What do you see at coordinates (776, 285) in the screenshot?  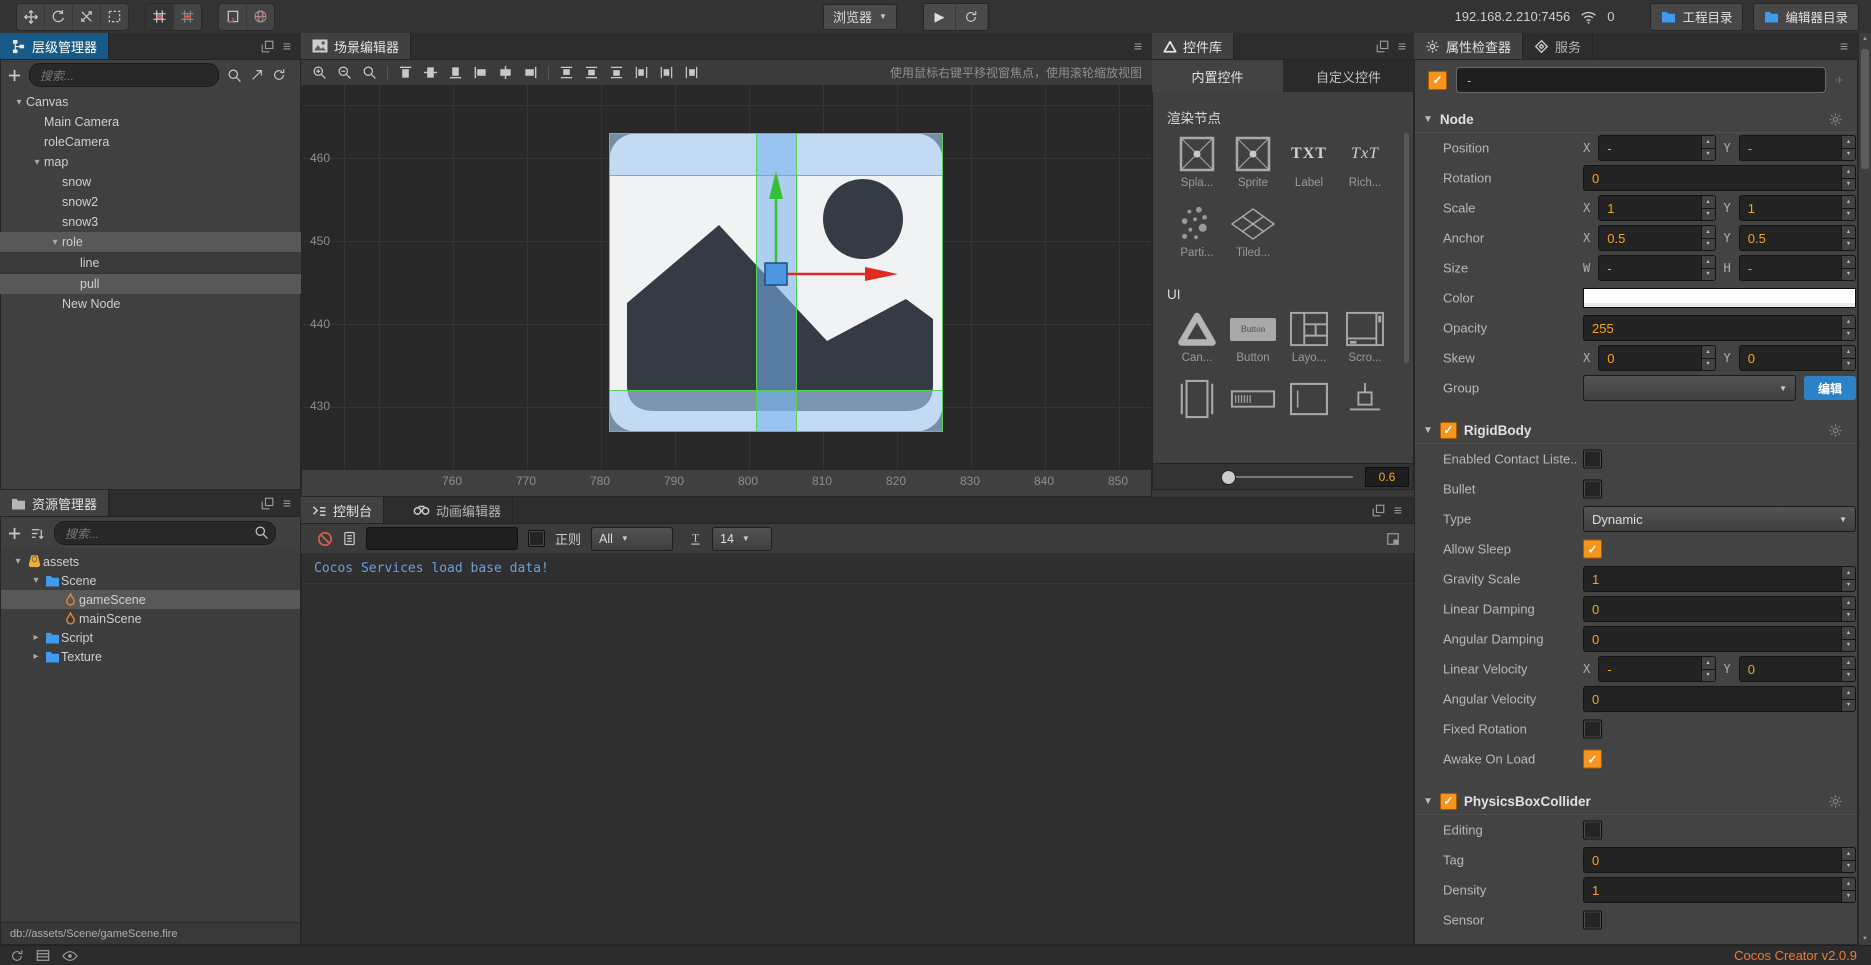 I see `selected-sprite-node` at bounding box center [776, 285].